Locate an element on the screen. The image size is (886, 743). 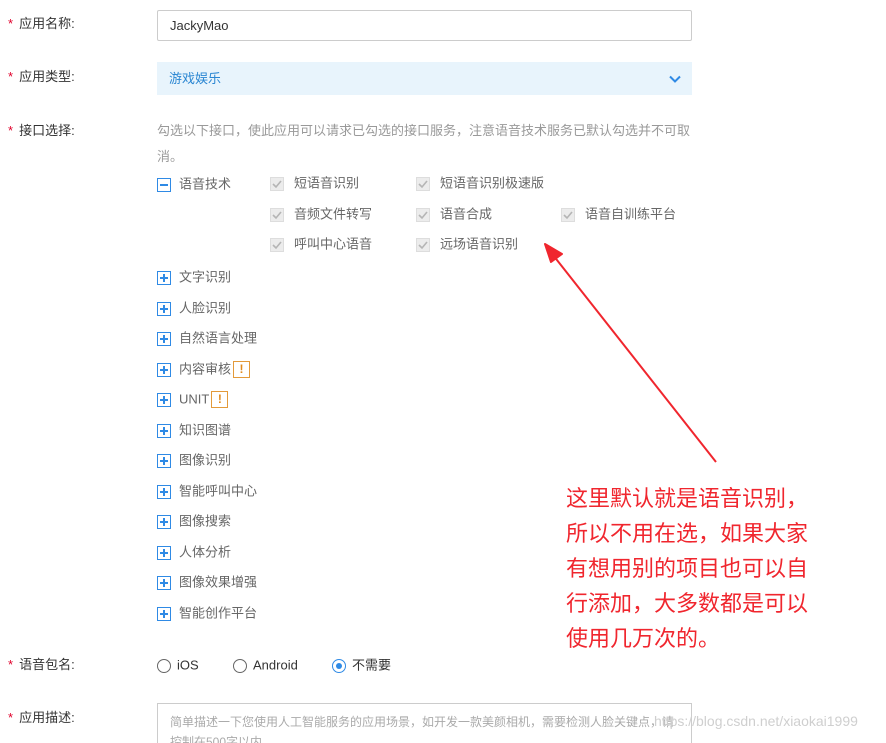
category-label: 智能呼叫中心 is located at coordinates (218, 491).